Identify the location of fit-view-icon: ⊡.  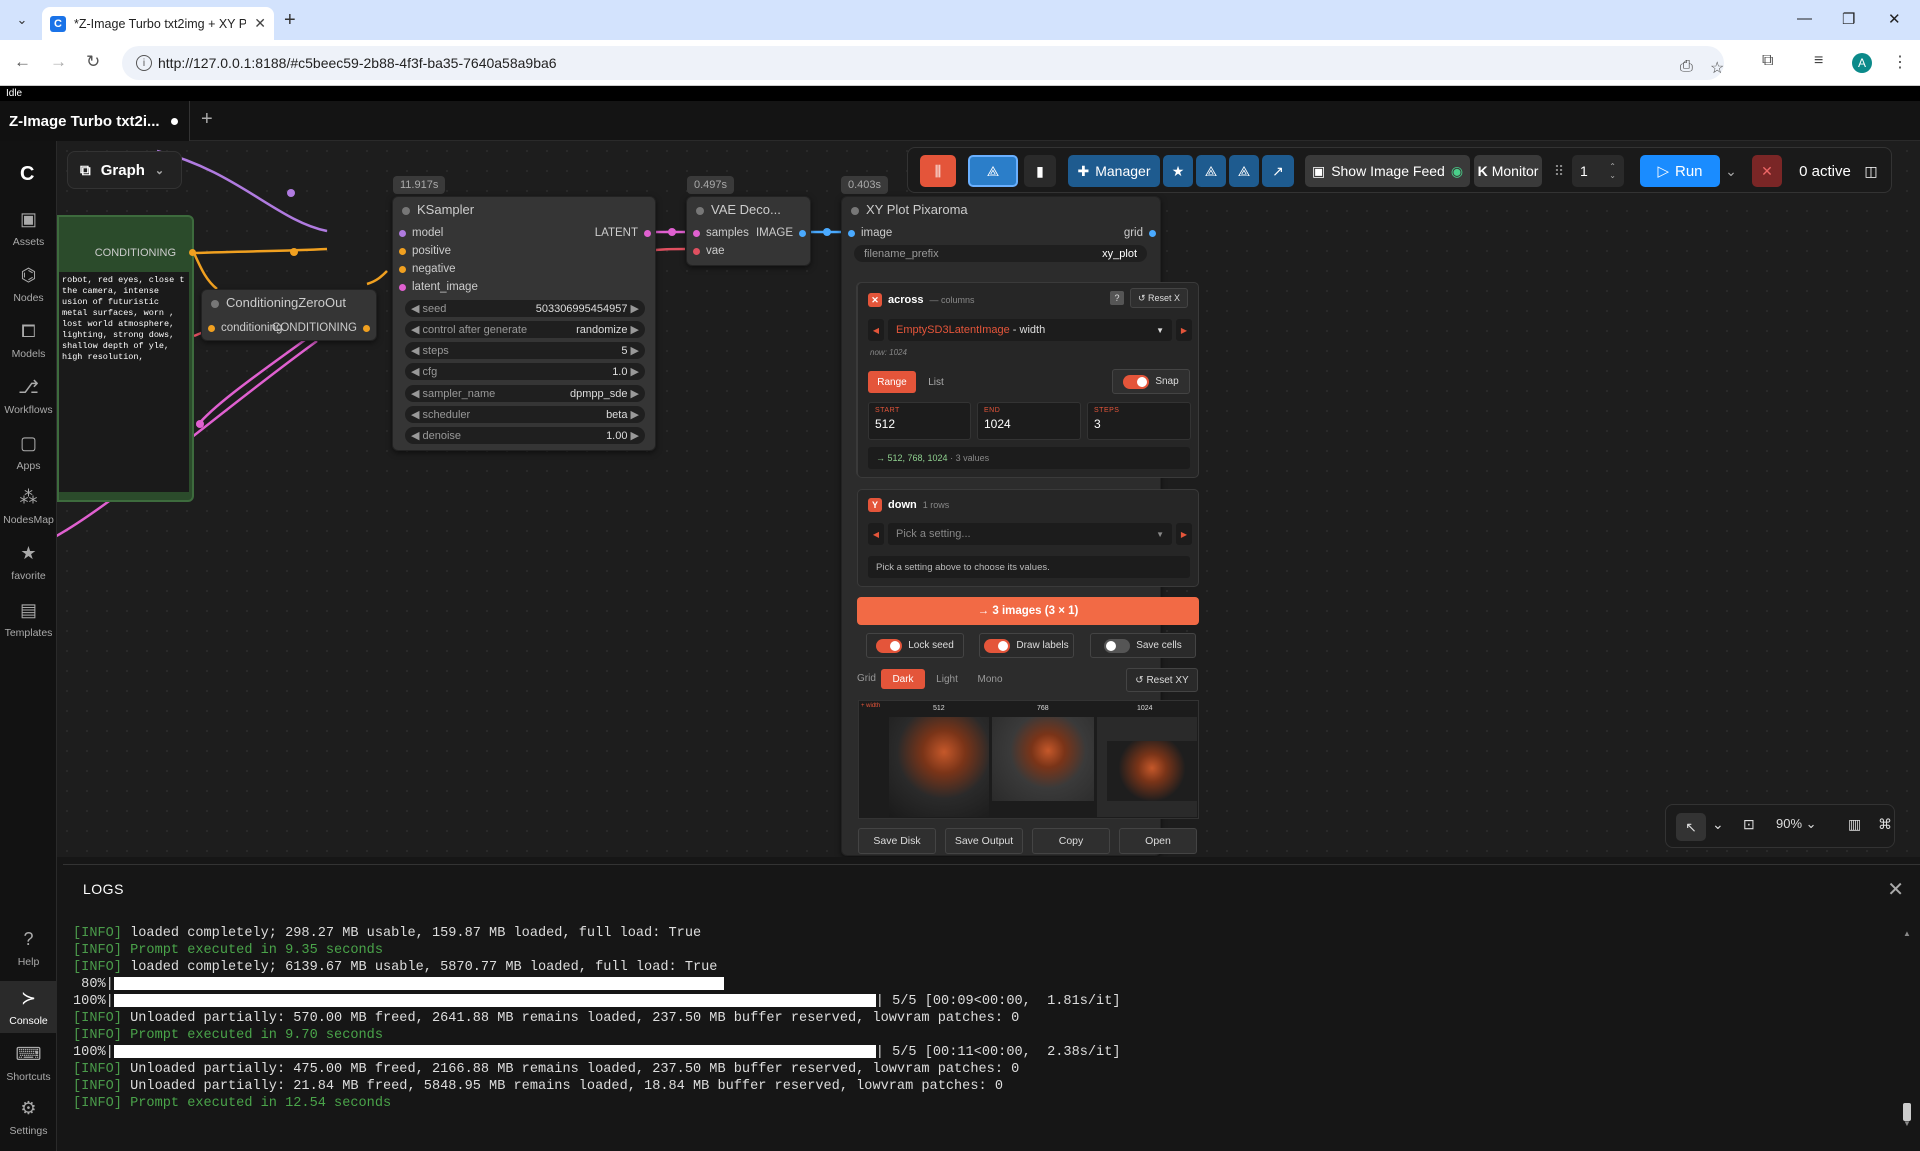
(1749, 824).